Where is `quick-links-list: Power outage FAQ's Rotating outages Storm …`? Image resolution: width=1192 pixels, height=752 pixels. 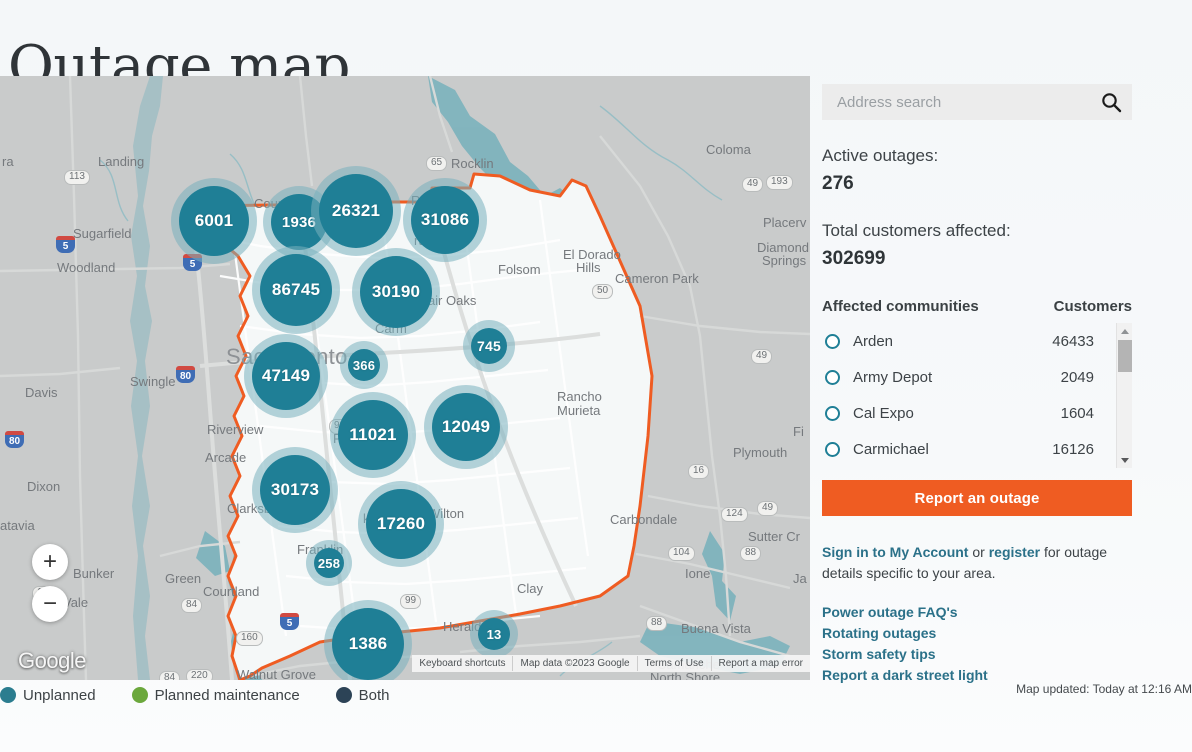 quick-links-list: Power outage FAQ's Rotating outages Storm … is located at coordinates (977, 644).